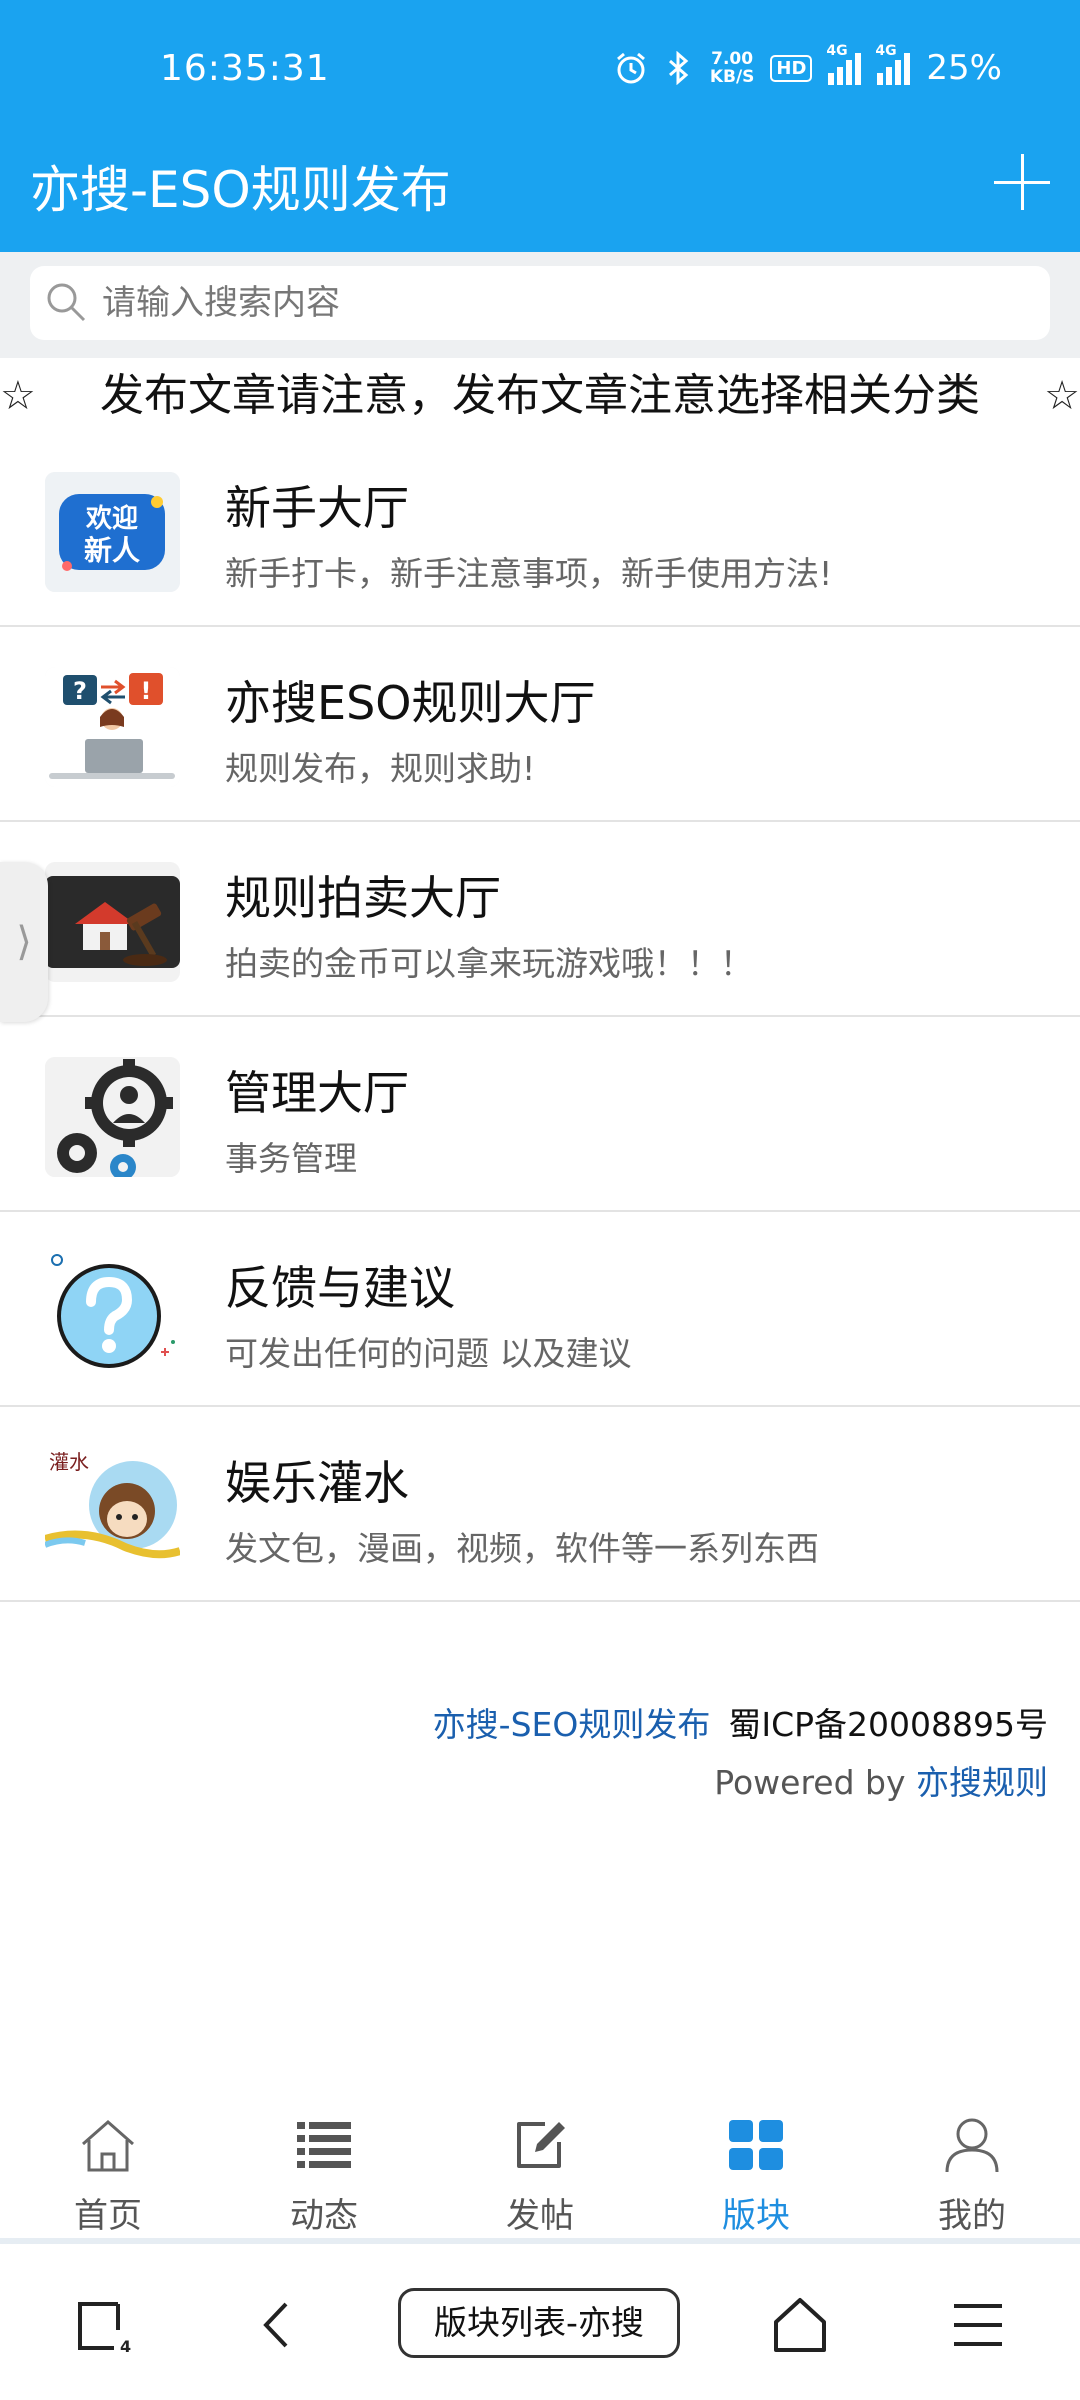 The height and width of the screenshot is (2400, 1080). Describe the element at coordinates (111, 518) in the screenshot. I see `svg-text: 欢迎` at that location.